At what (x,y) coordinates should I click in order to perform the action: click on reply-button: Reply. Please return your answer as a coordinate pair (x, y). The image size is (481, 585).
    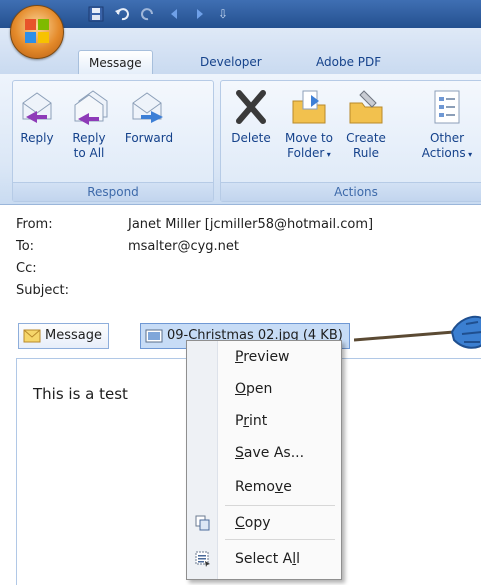
    Looking at the image, I should click on (37, 116).